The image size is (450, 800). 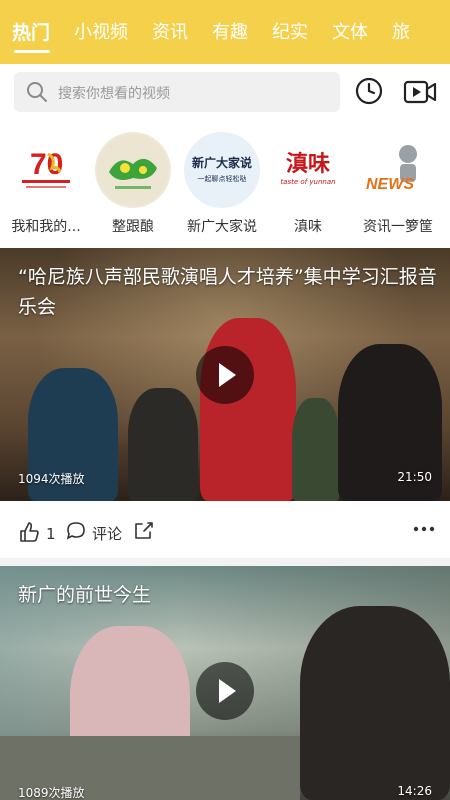 I want to click on tab-news: 资讯, so click(x=170, y=31).